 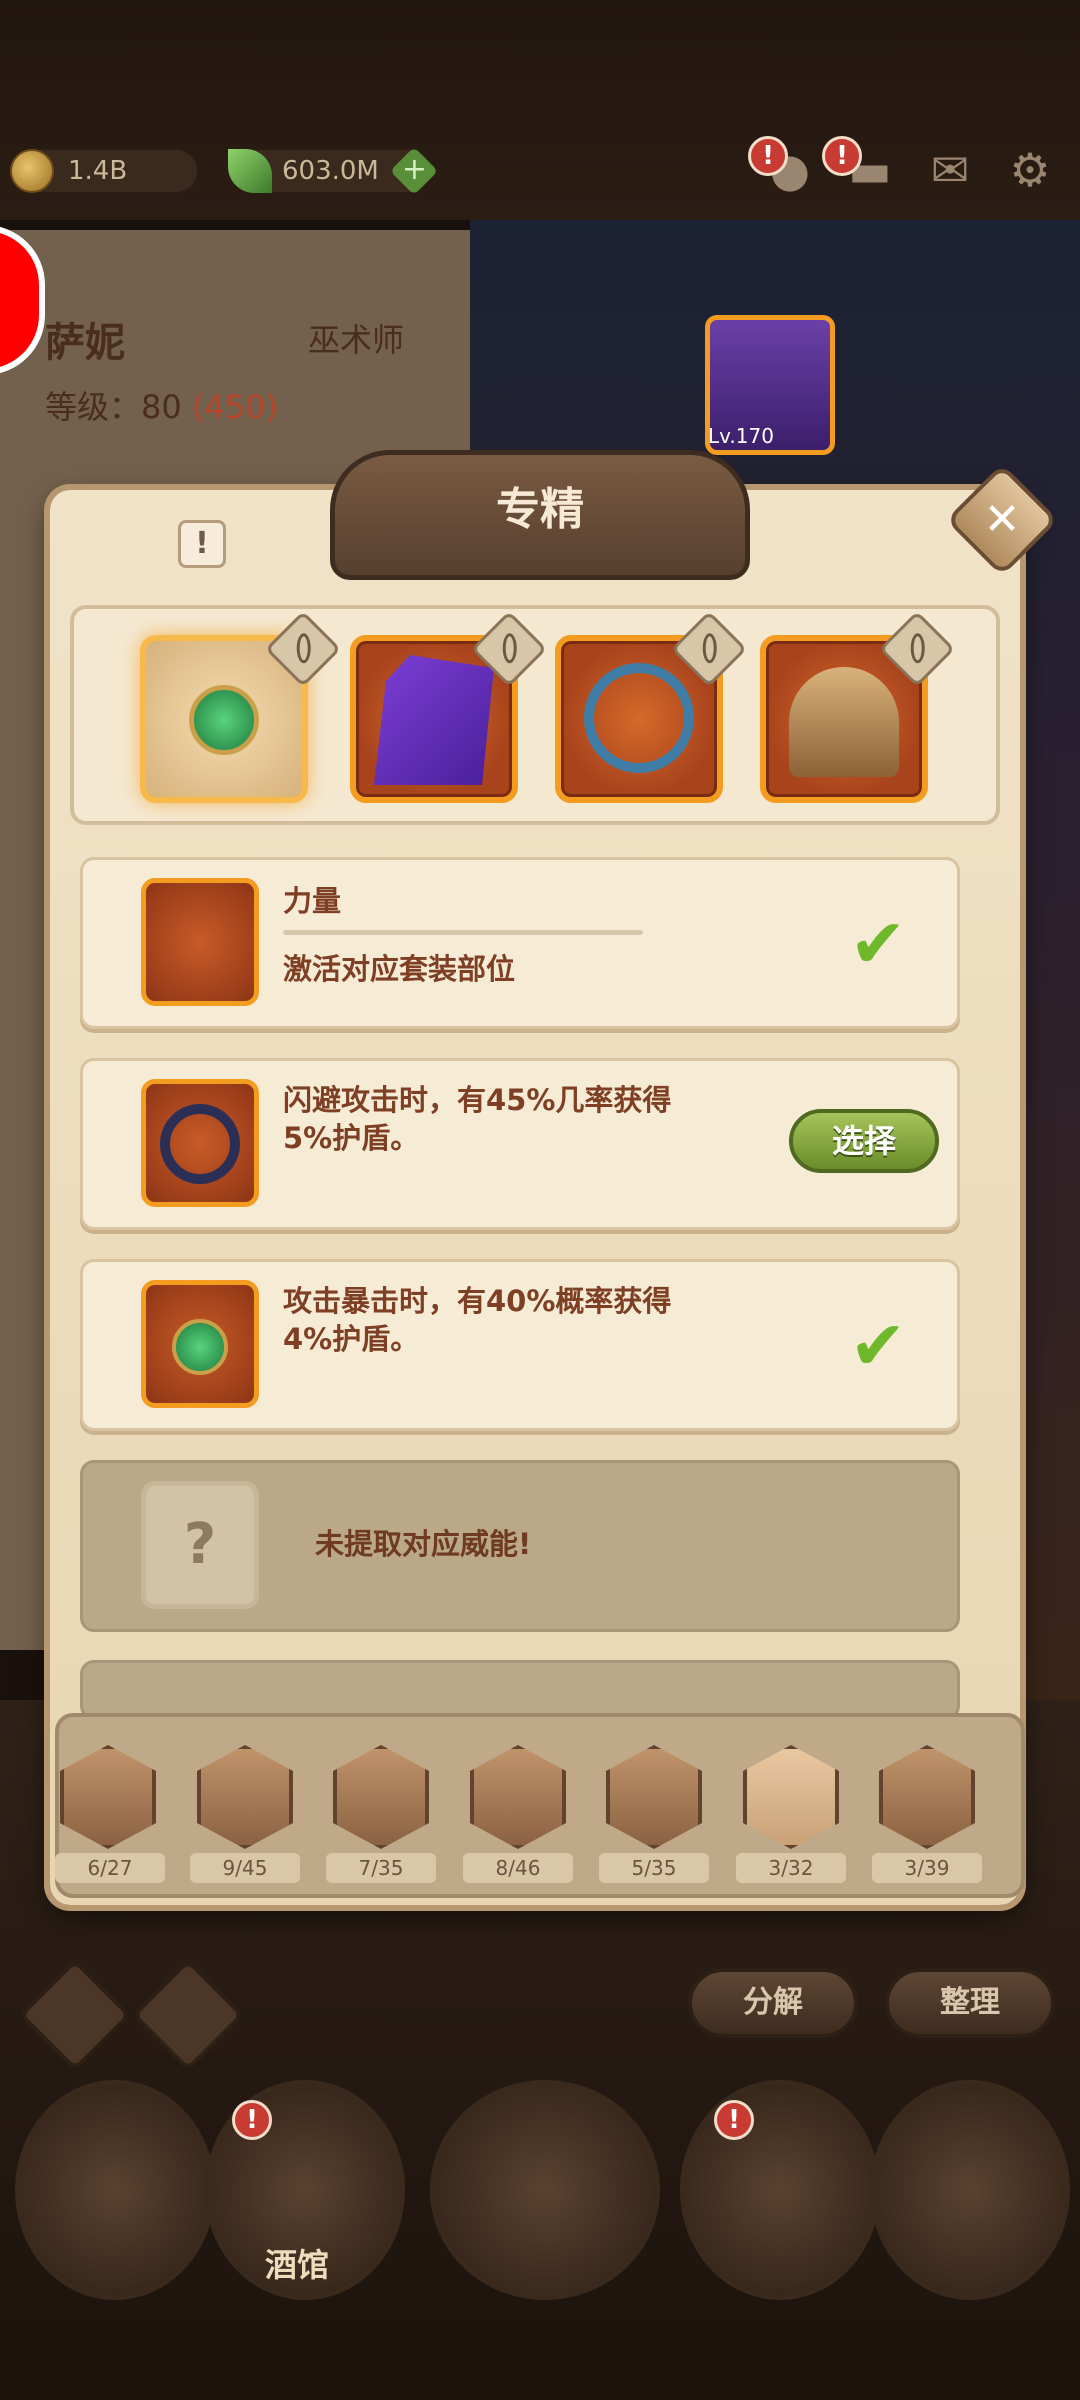 I want to click on dialog-title: 专精, so click(x=540, y=509).